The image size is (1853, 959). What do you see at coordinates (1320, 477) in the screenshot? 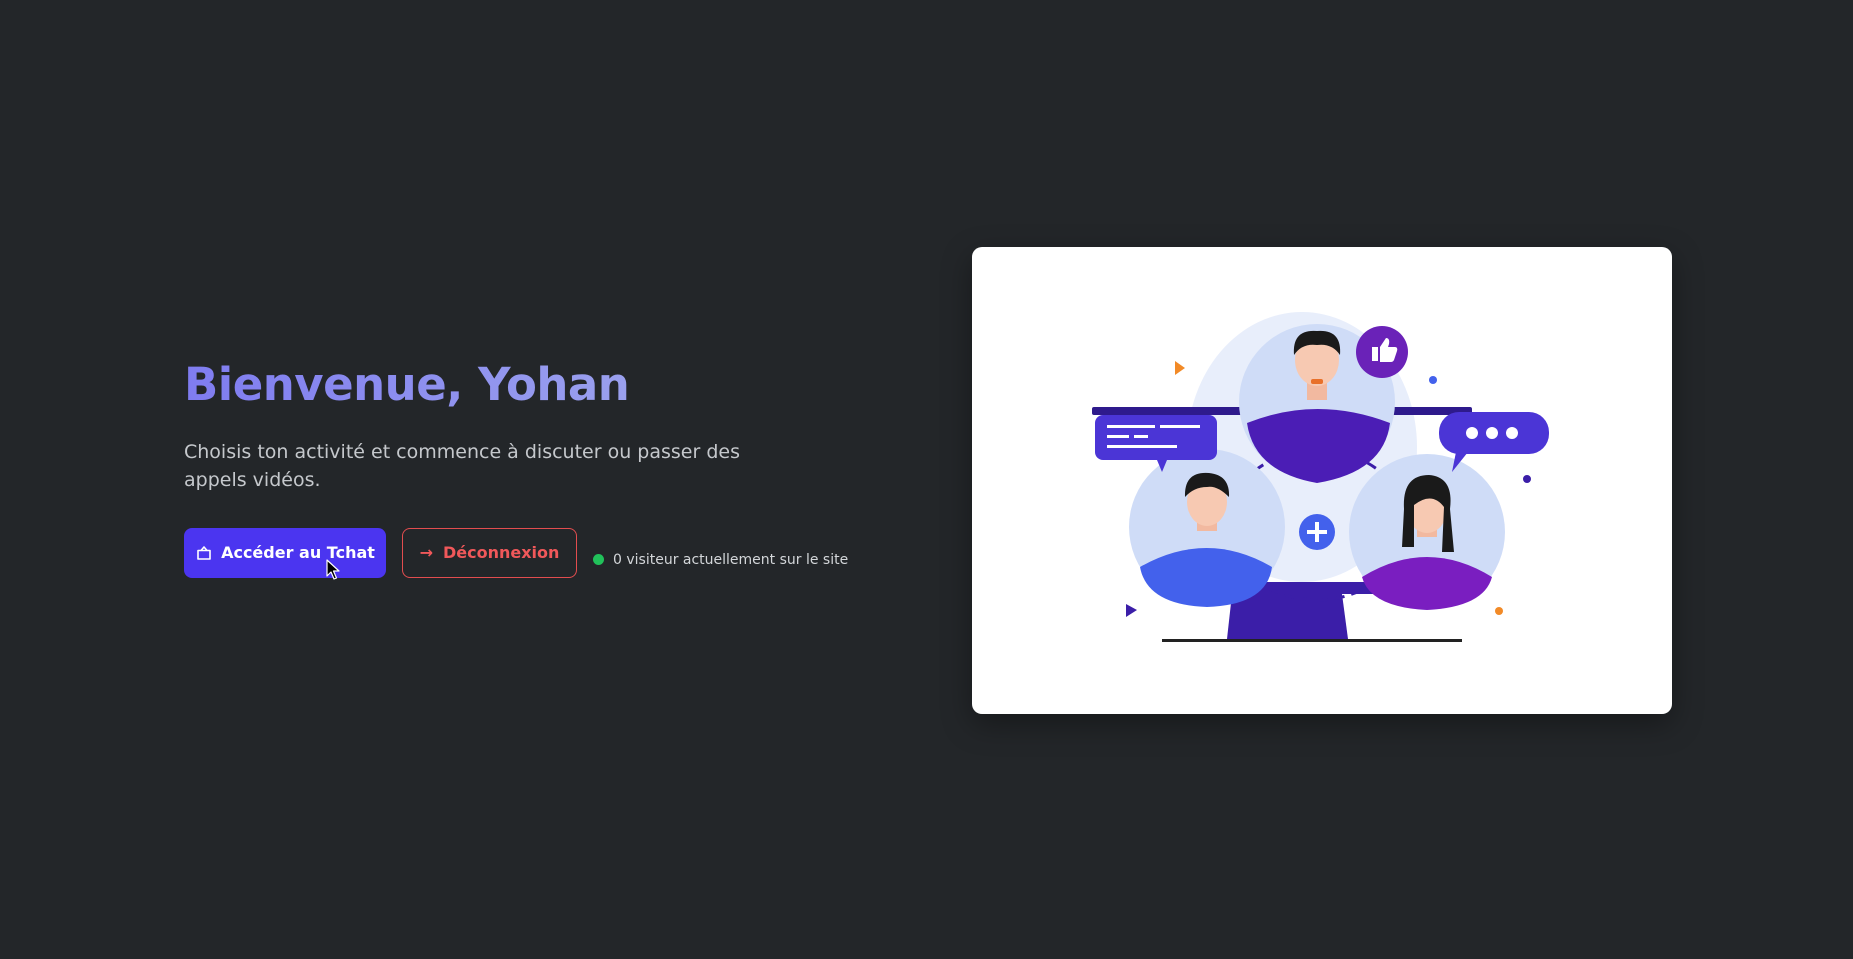
I see `video-call-people-illustration` at bounding box center [1320, 477].